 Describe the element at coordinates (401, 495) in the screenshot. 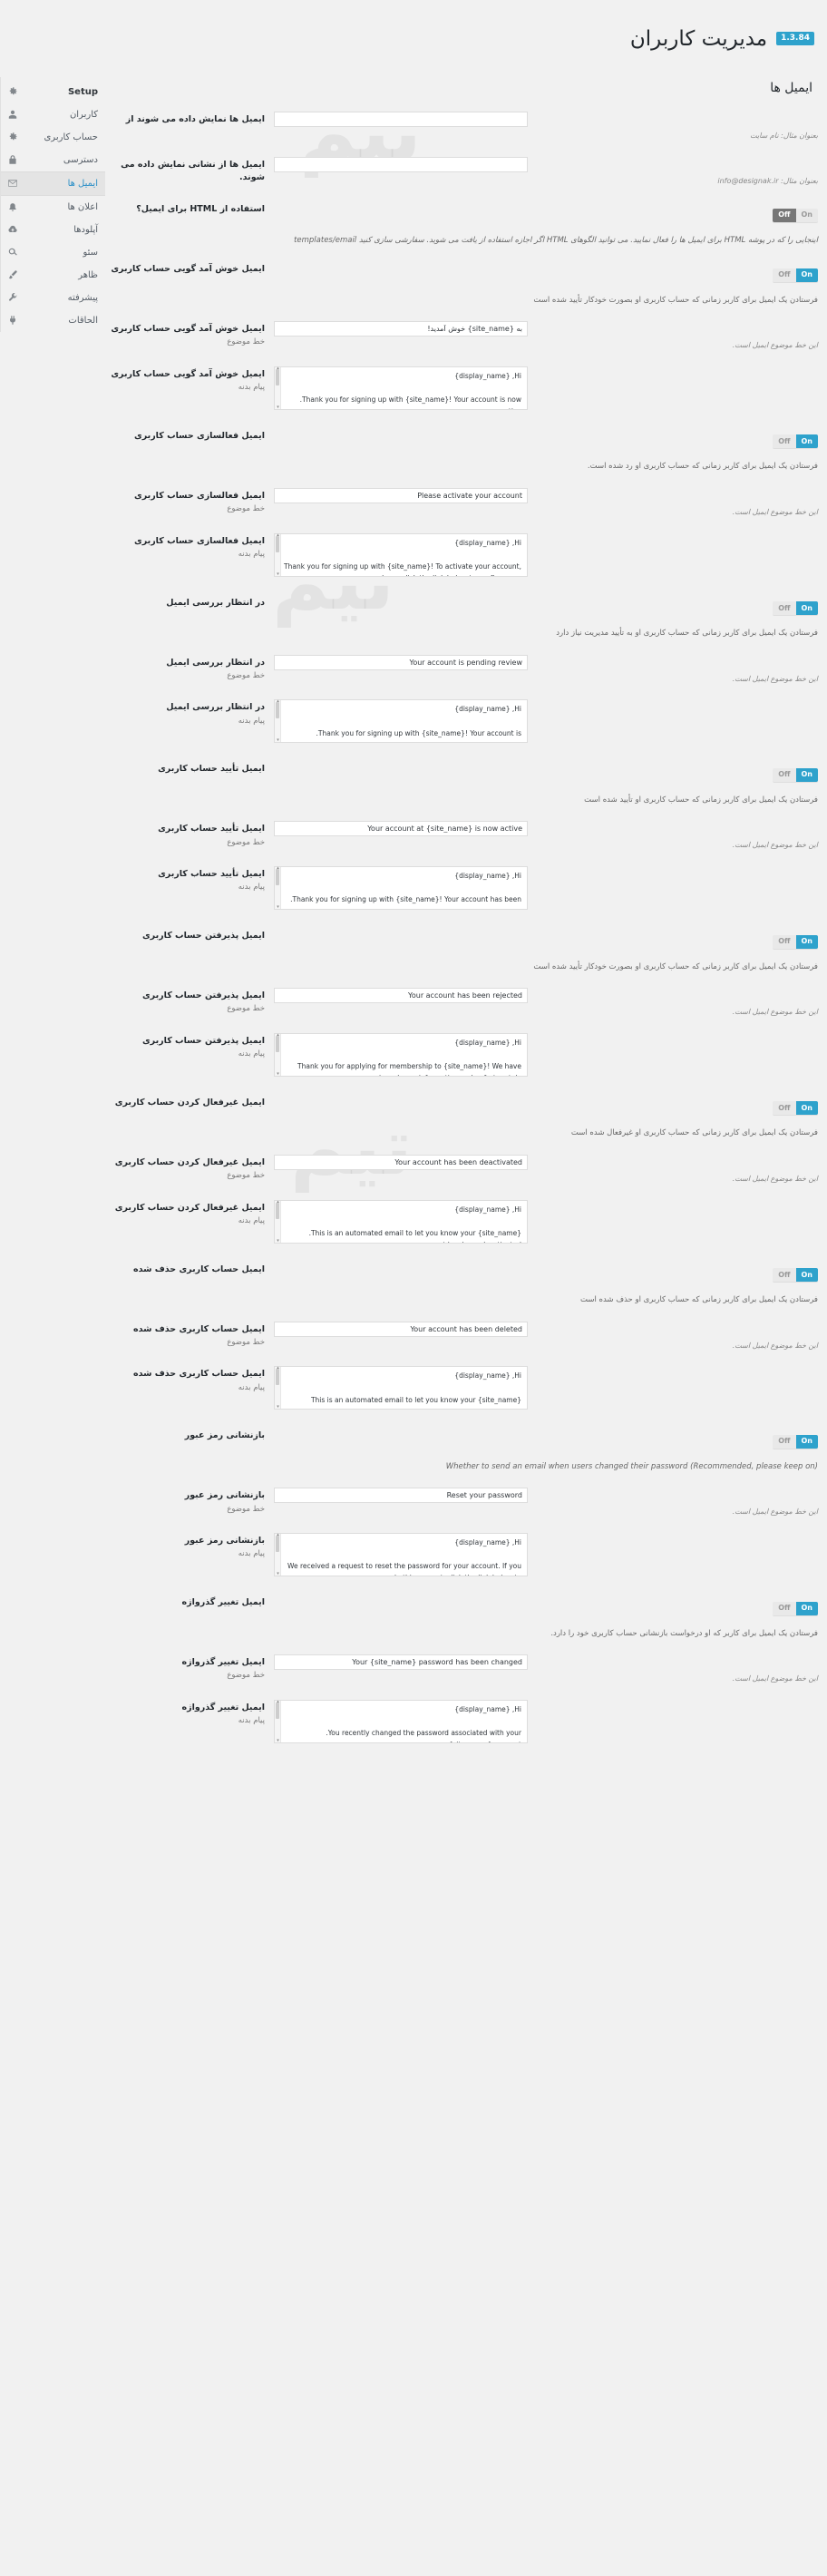

I see `subject-input-activation` at that location.